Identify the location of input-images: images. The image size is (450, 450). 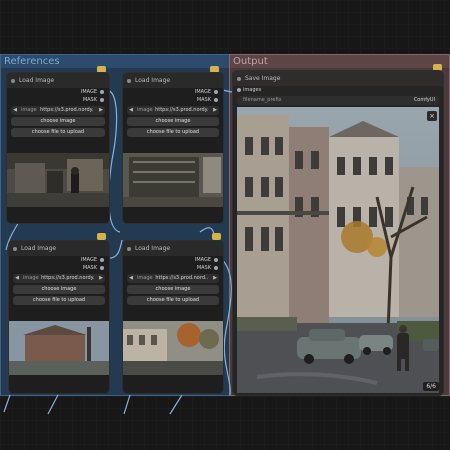
(338, 90).